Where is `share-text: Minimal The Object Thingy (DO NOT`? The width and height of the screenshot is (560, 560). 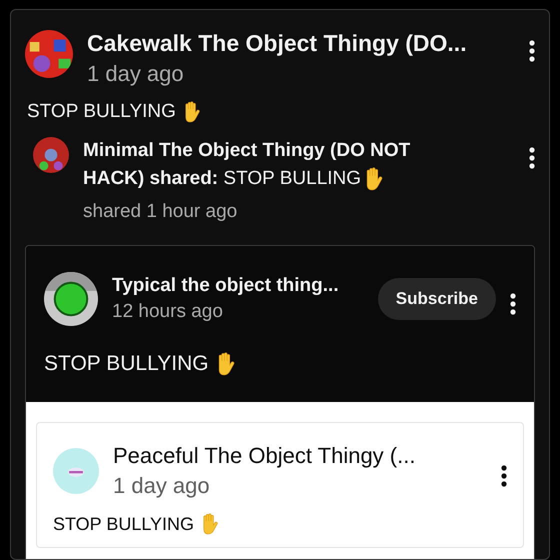
share-text: Minimal The Object Thingy (DO NOT is located at coordinates (246, 151).